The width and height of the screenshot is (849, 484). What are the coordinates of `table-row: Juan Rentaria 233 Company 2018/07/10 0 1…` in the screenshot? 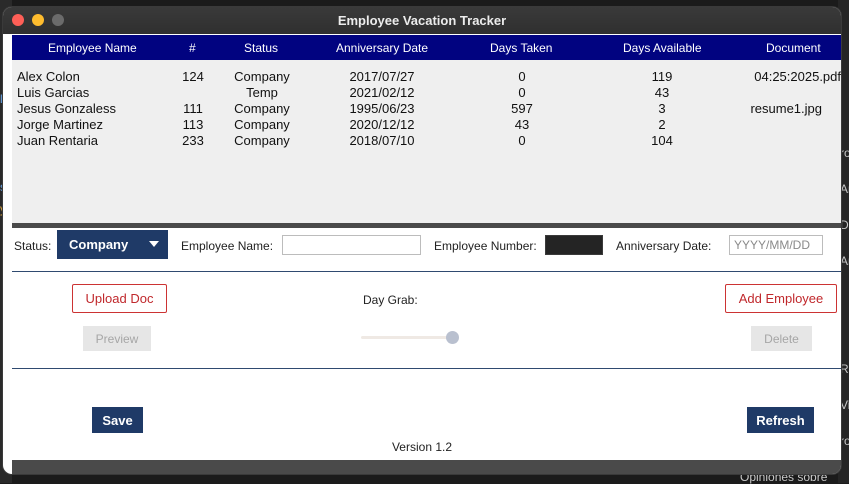 It's located at (426, 141).